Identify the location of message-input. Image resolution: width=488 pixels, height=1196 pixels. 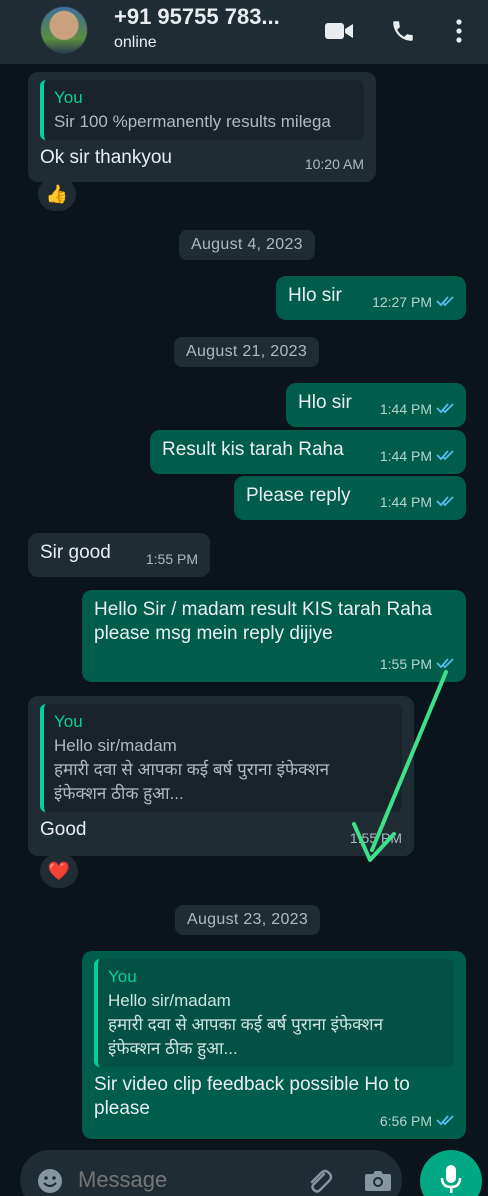
(178, 1180).